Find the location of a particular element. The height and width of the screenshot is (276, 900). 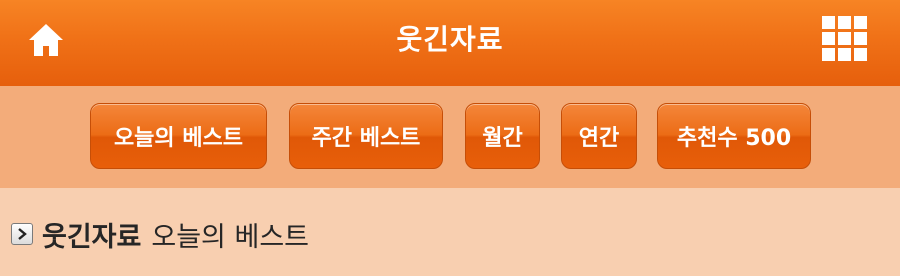

tab-monthly: 월간 is located at coordinates (502, 136).